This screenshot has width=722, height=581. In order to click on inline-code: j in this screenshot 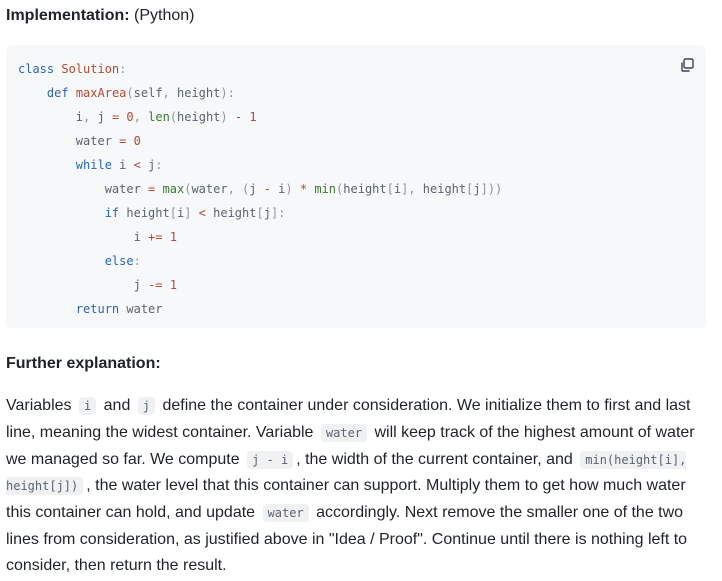, I will do `click(146, 406)`.